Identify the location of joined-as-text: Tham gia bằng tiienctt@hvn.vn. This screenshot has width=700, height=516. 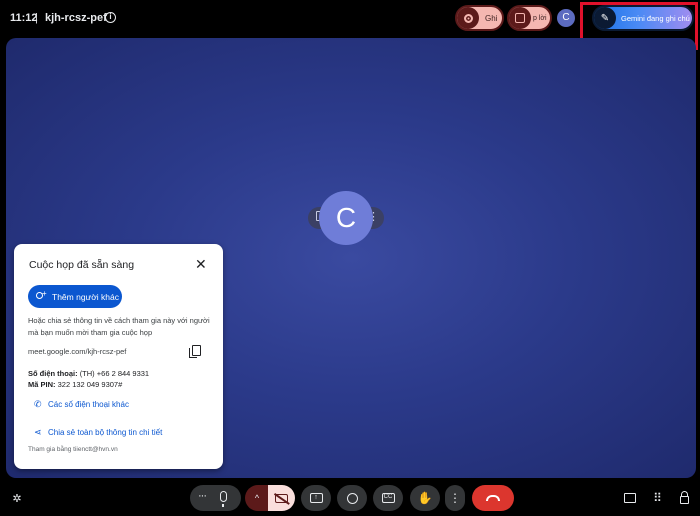
(73, 449).